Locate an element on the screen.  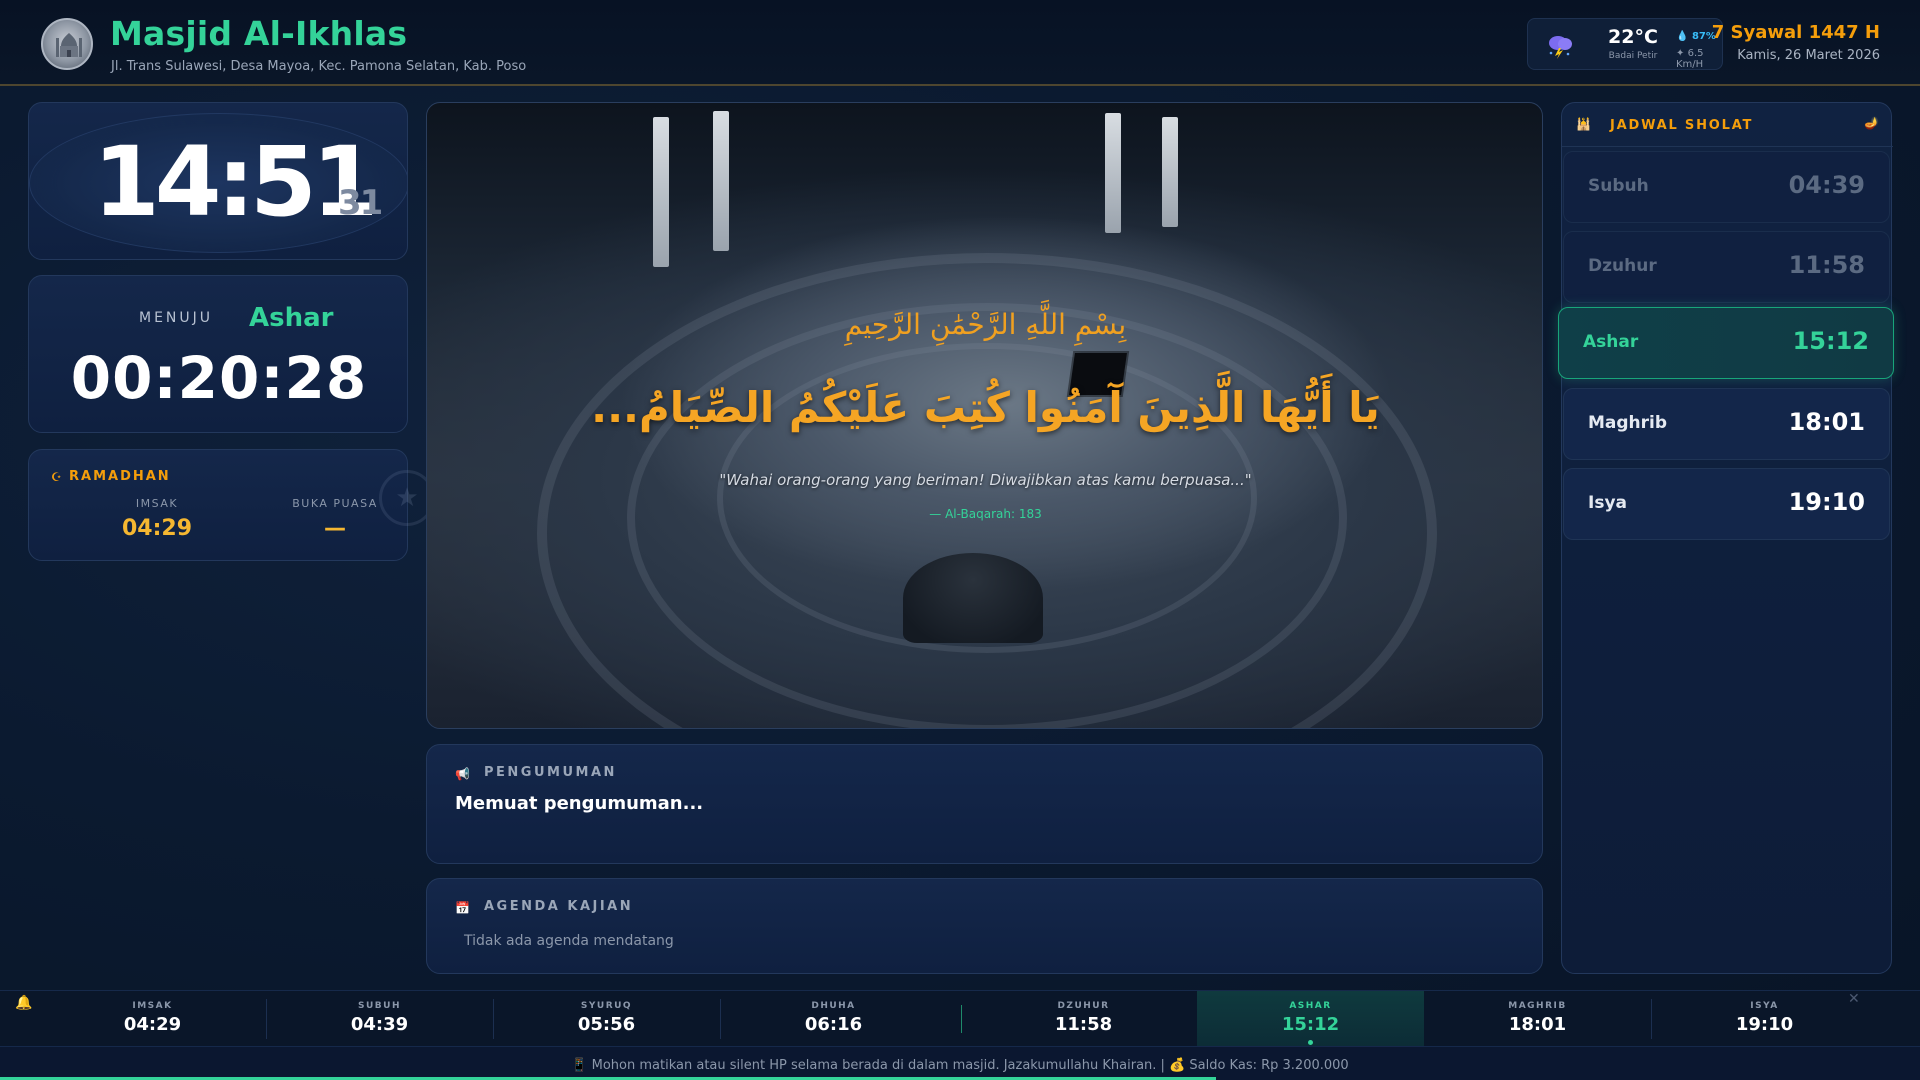
weather-temperature: 22°C is located at coordinates (1633, 37).